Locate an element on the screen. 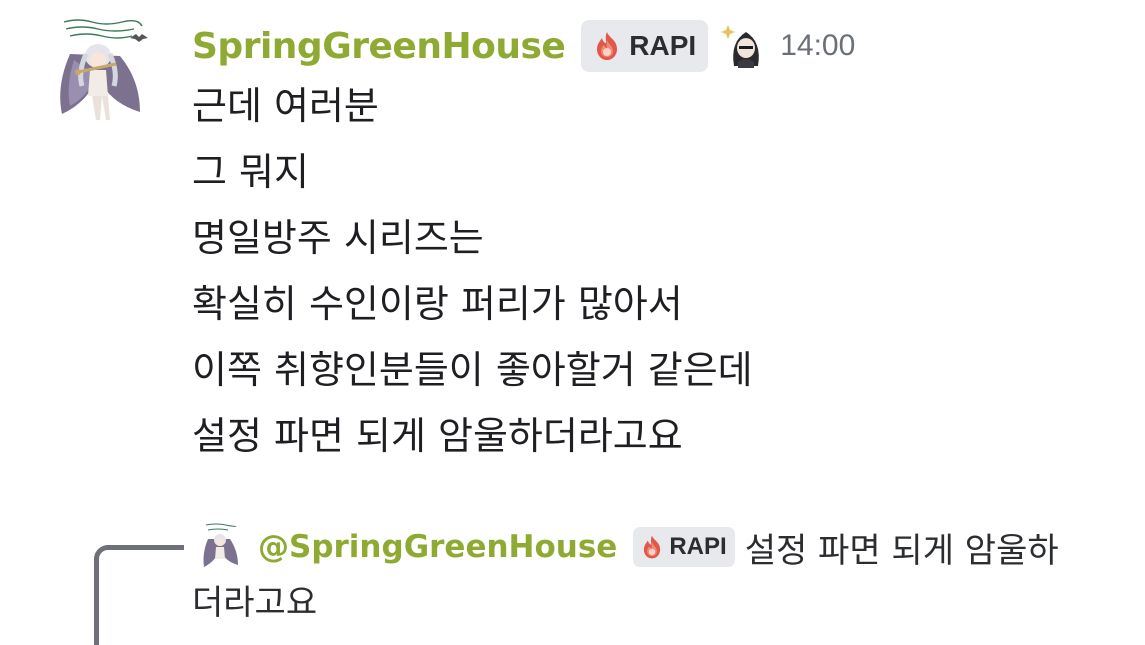 This screenshot has height=645, width=1145. dark-haired-character-role-icon is located at coordinates (740, 46).